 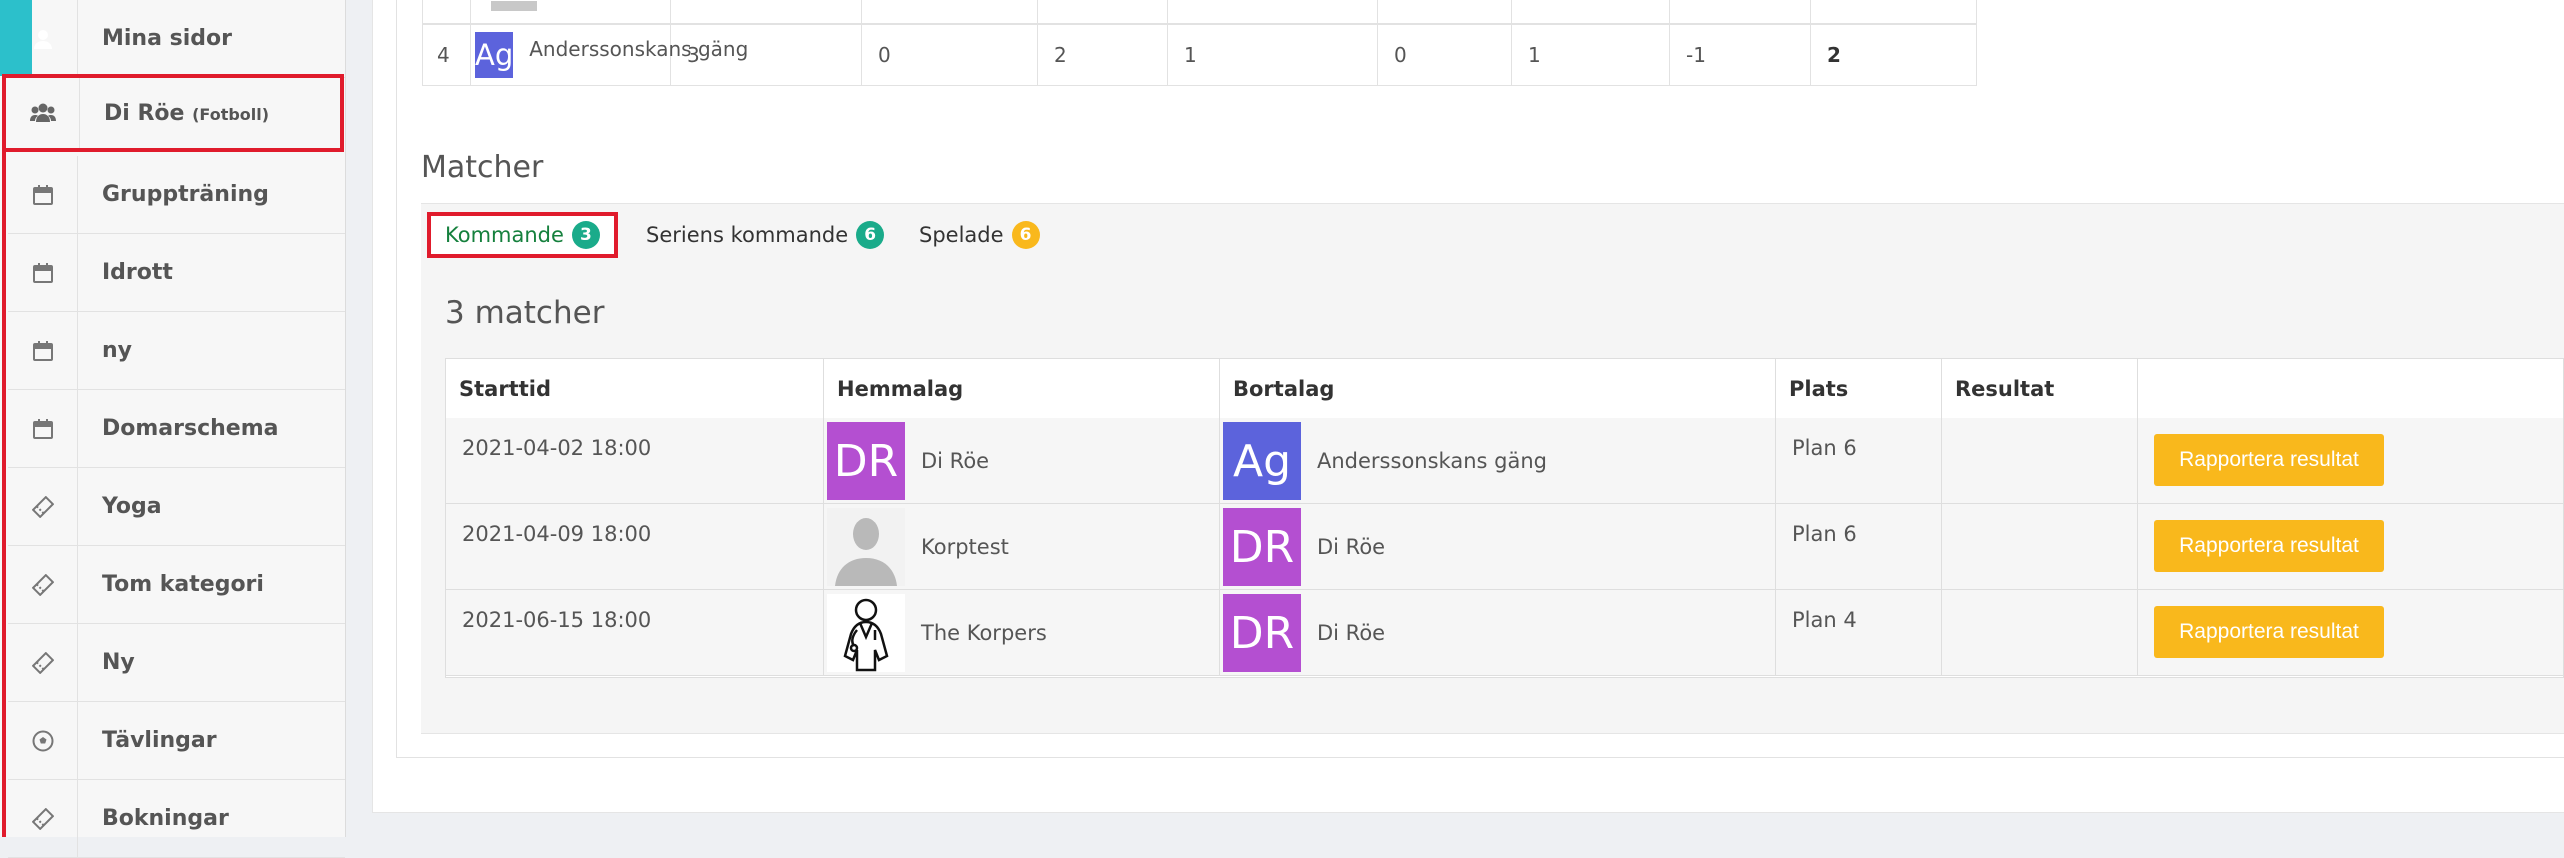 What do you see at coordinates (2040, 388) in the screenshot?
I see `column-header-resultat: Resultat` at bounding box center [2040, 388].